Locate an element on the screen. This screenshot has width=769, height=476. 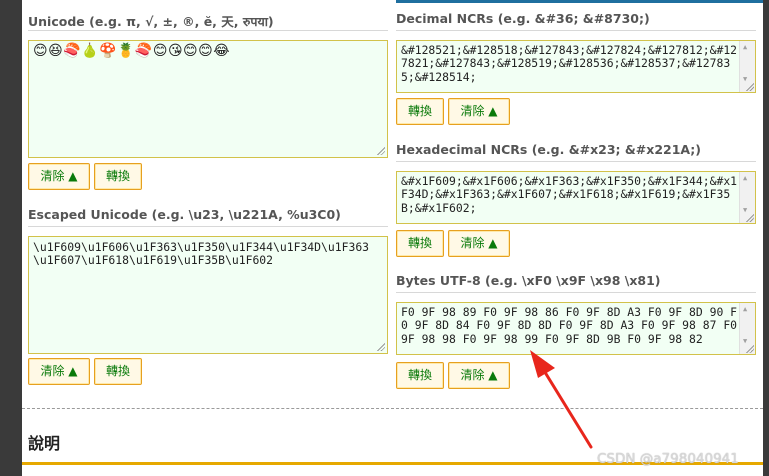
annotation-arrow-icon is located at coordinates (561, 399).